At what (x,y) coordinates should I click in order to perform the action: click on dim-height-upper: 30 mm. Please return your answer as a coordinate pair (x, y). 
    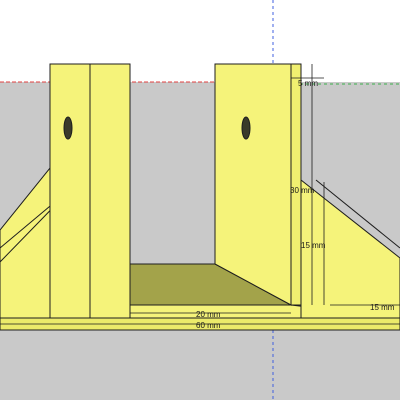
    Looking at the image, I should click on (302, 190).